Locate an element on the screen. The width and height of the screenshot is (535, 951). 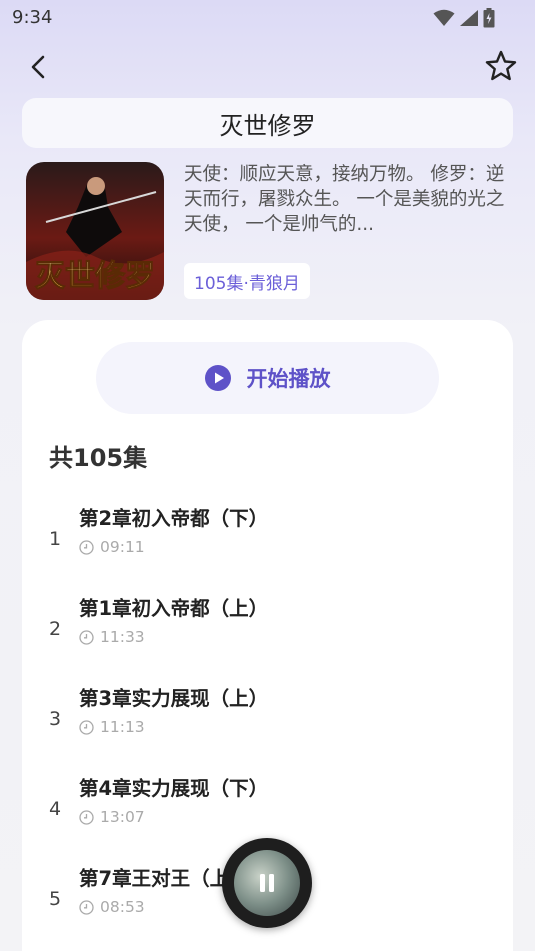
play-circle-icon is located at coordinates (217, 378).